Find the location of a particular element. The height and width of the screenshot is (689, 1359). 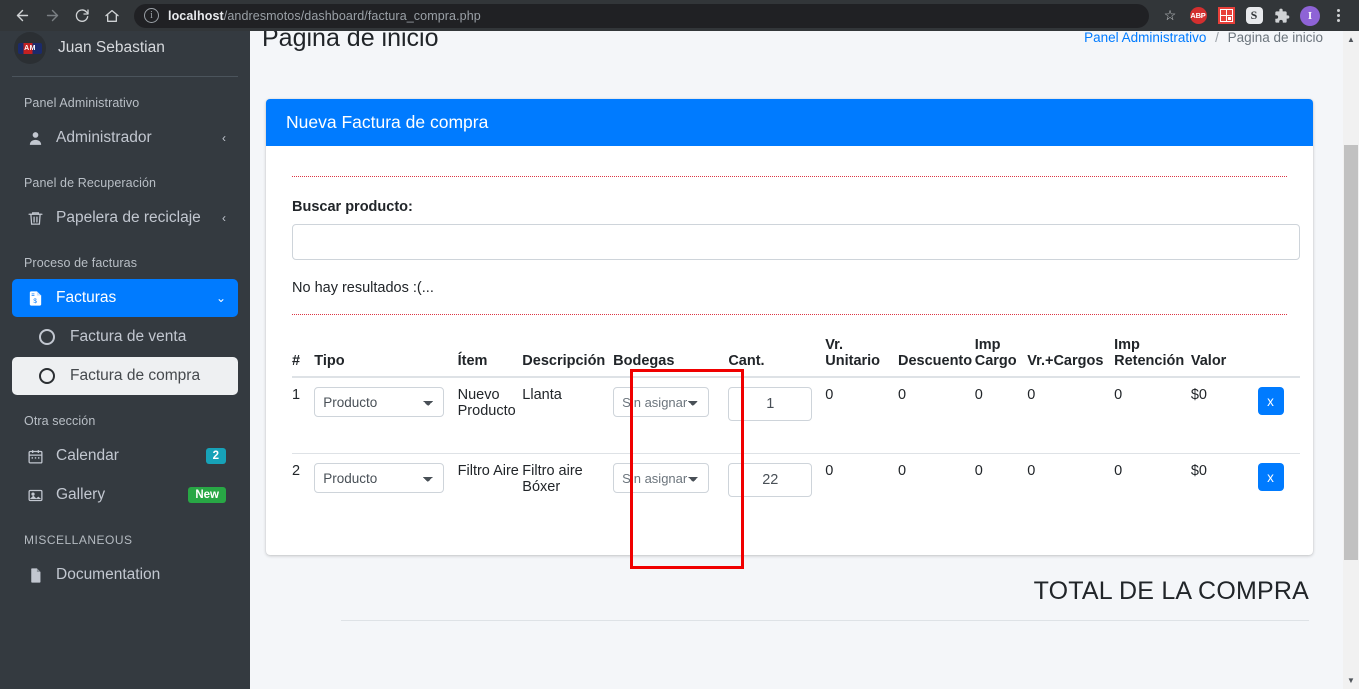

sidebar-item-label: Papelera de reciclaje is located at coordinates (128, 217).